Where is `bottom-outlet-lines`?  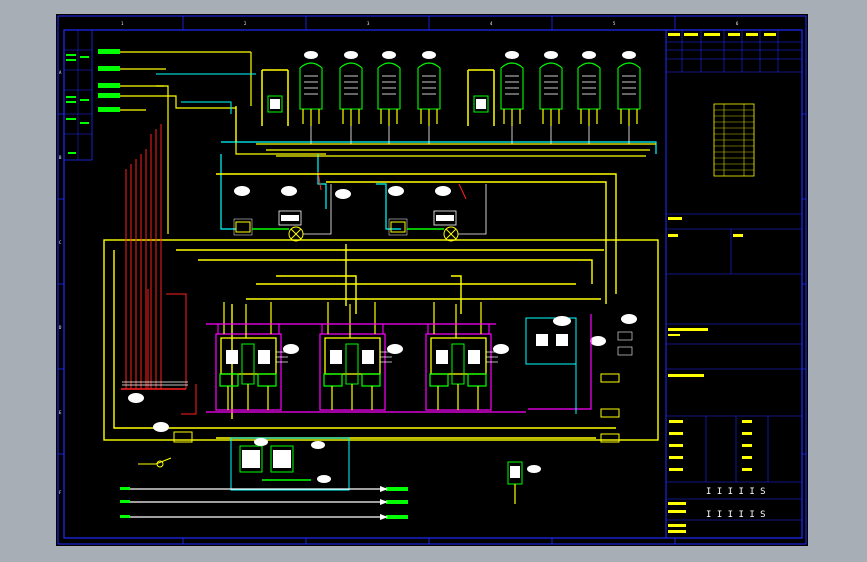
bottom-outlet-lines is located at coordinates (264, 503).